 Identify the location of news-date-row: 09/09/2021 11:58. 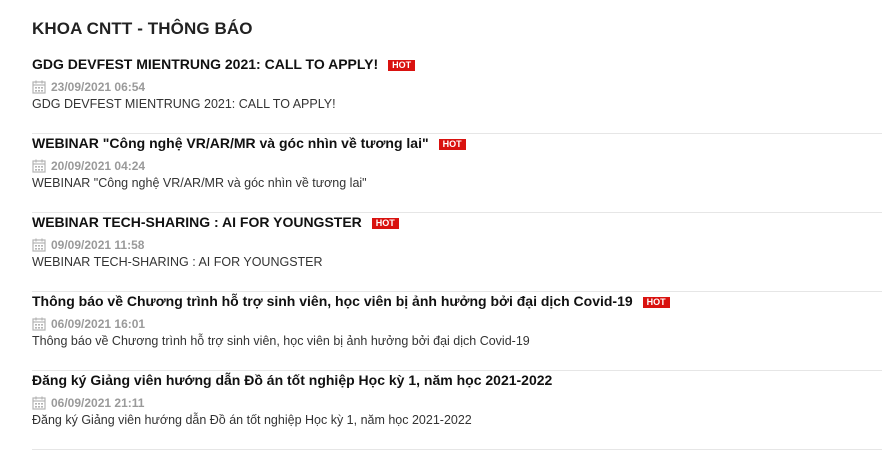
(88, 245).